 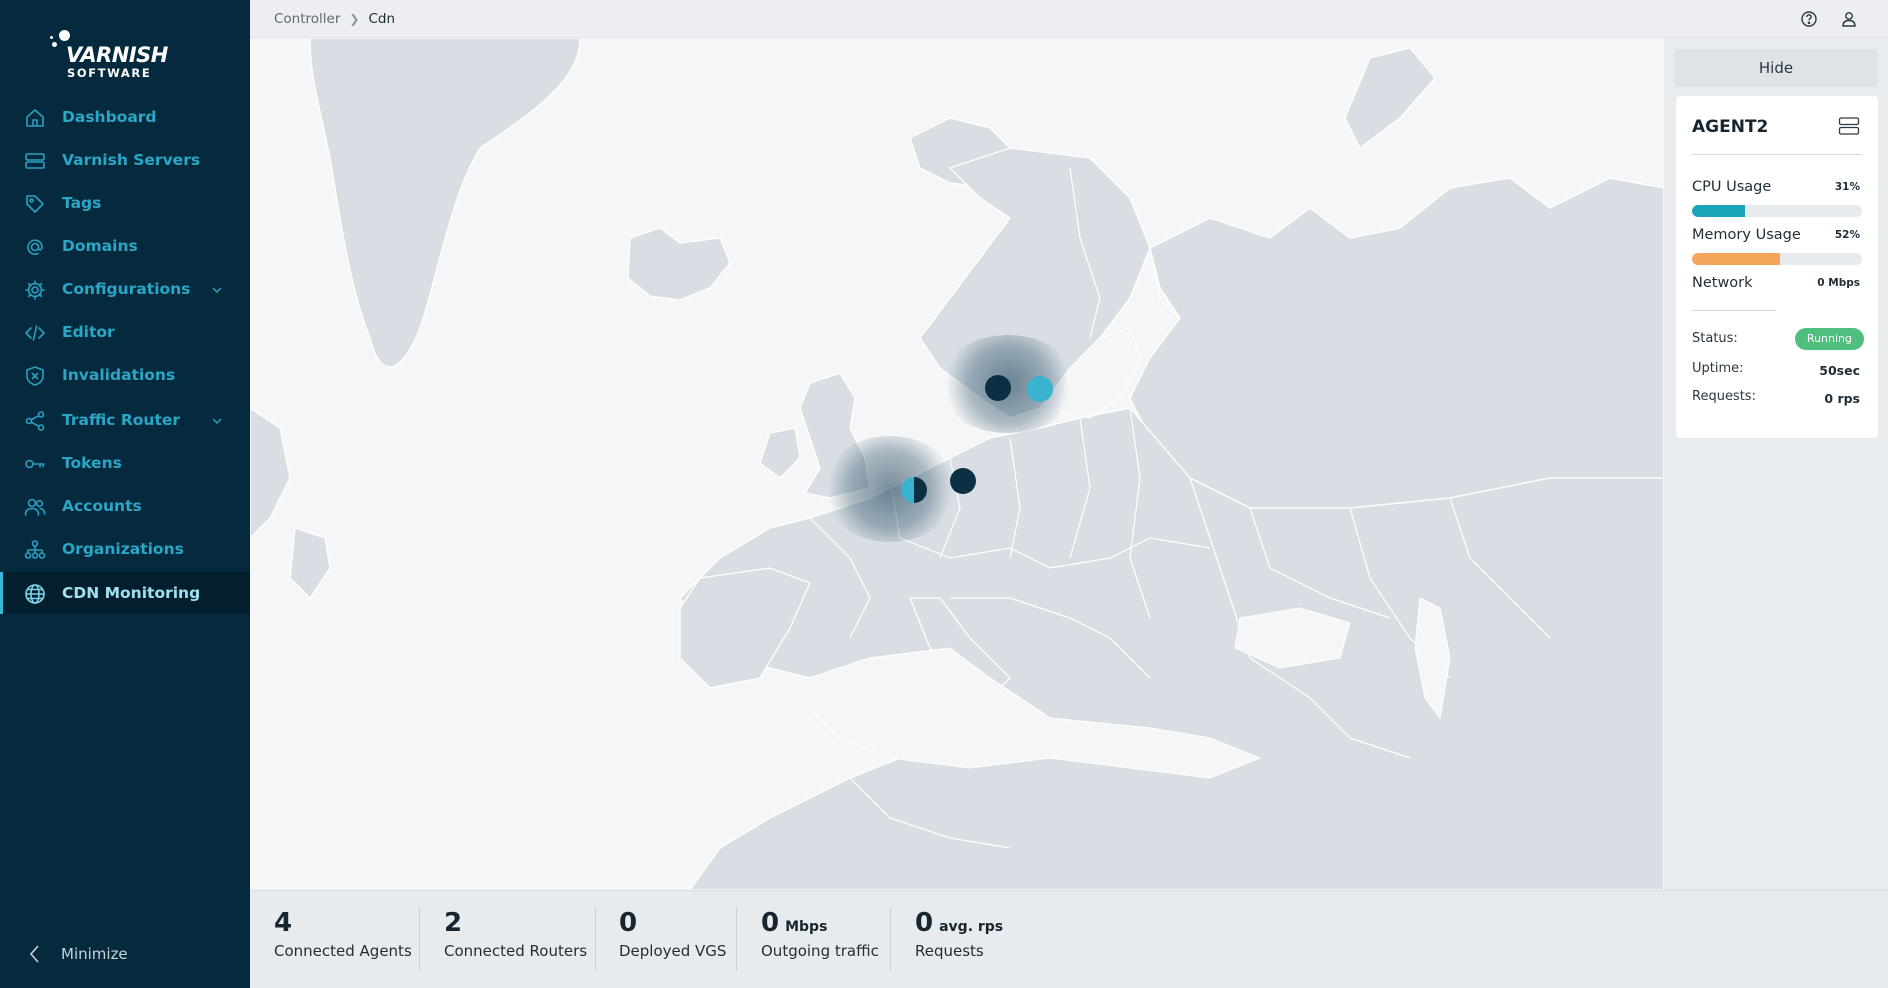 What do you see at coordinates (35, 954) in the screenshot?
I see `chevron-left-icon` at bounding box center [35, 954].